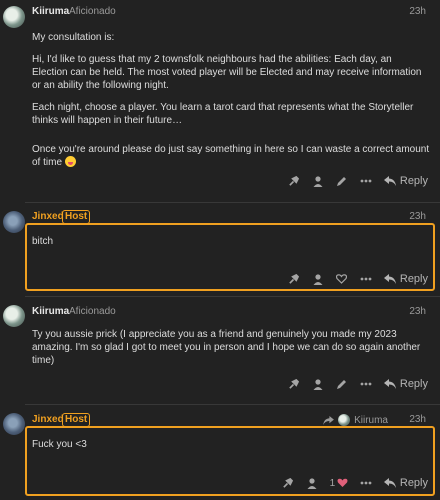 The width and height of the screenshot is (440, 500). What do you see at coordinates (332, 483) in the screenshot?
I see `like-count: 1` at bounding box center [332, 483].